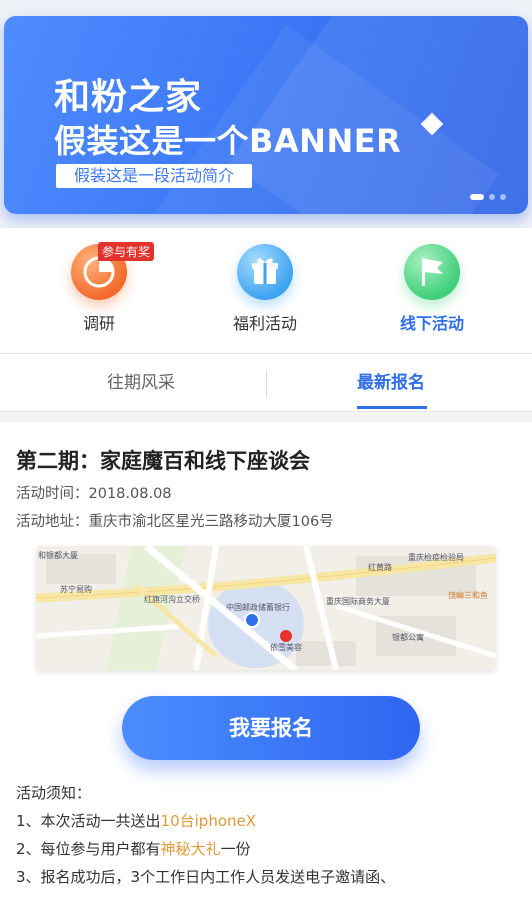 The image size is (532, 920). What do you see at coordinates (391, 383) in the screenshot?
I see `tab-latest-signup: 最新报名` at bounding box center [391, 383].